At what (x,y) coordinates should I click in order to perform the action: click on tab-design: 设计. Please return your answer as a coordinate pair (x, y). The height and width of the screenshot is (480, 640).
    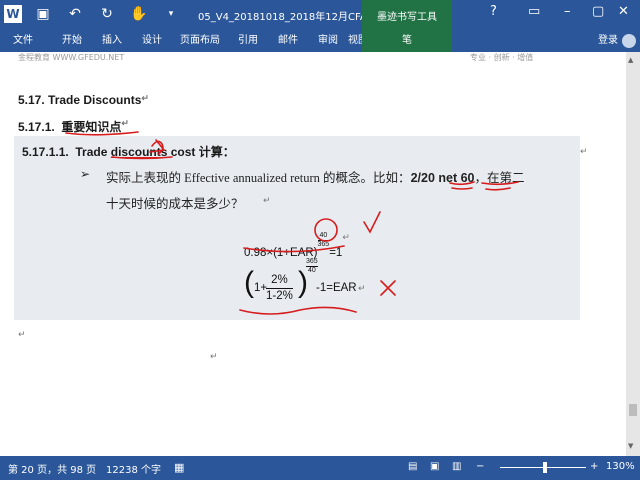
    Looking at the image, I should click on (152, 41).